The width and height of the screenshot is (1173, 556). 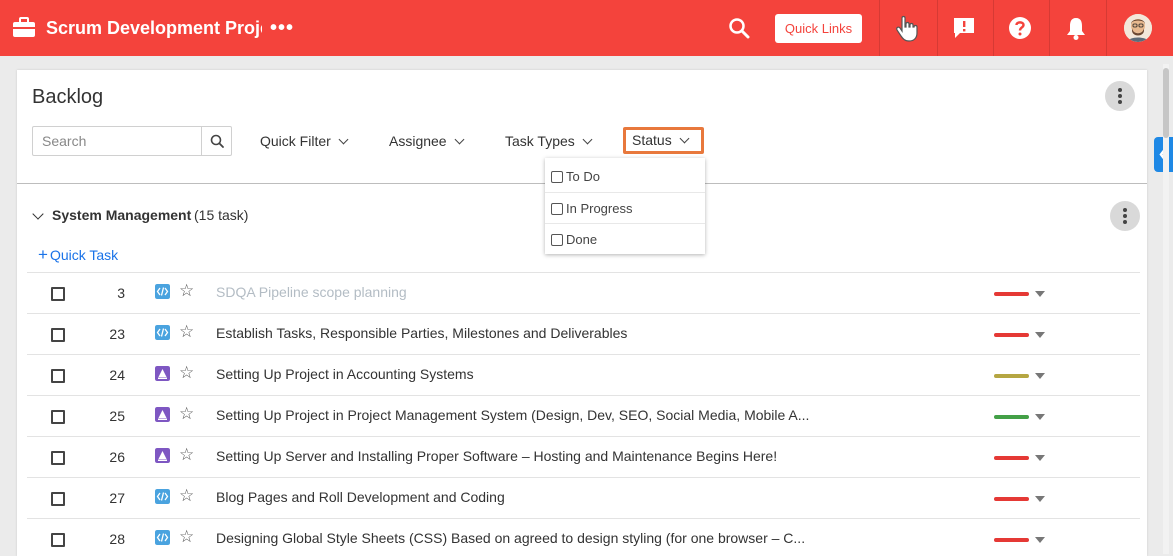 What do you see at coordinates (625, 207) in the screenshot?
I see `status-option-in-progress: In Progress` at bounding box center [625, 207].